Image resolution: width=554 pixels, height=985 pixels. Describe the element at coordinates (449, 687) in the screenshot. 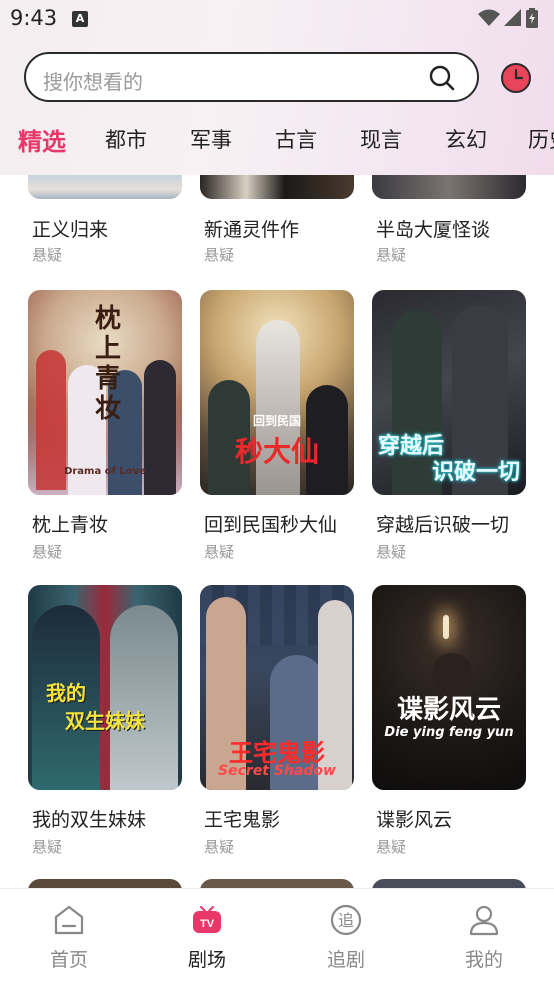

I see `drama-poster: 谍影风云 Die ying feng yun` at that location.